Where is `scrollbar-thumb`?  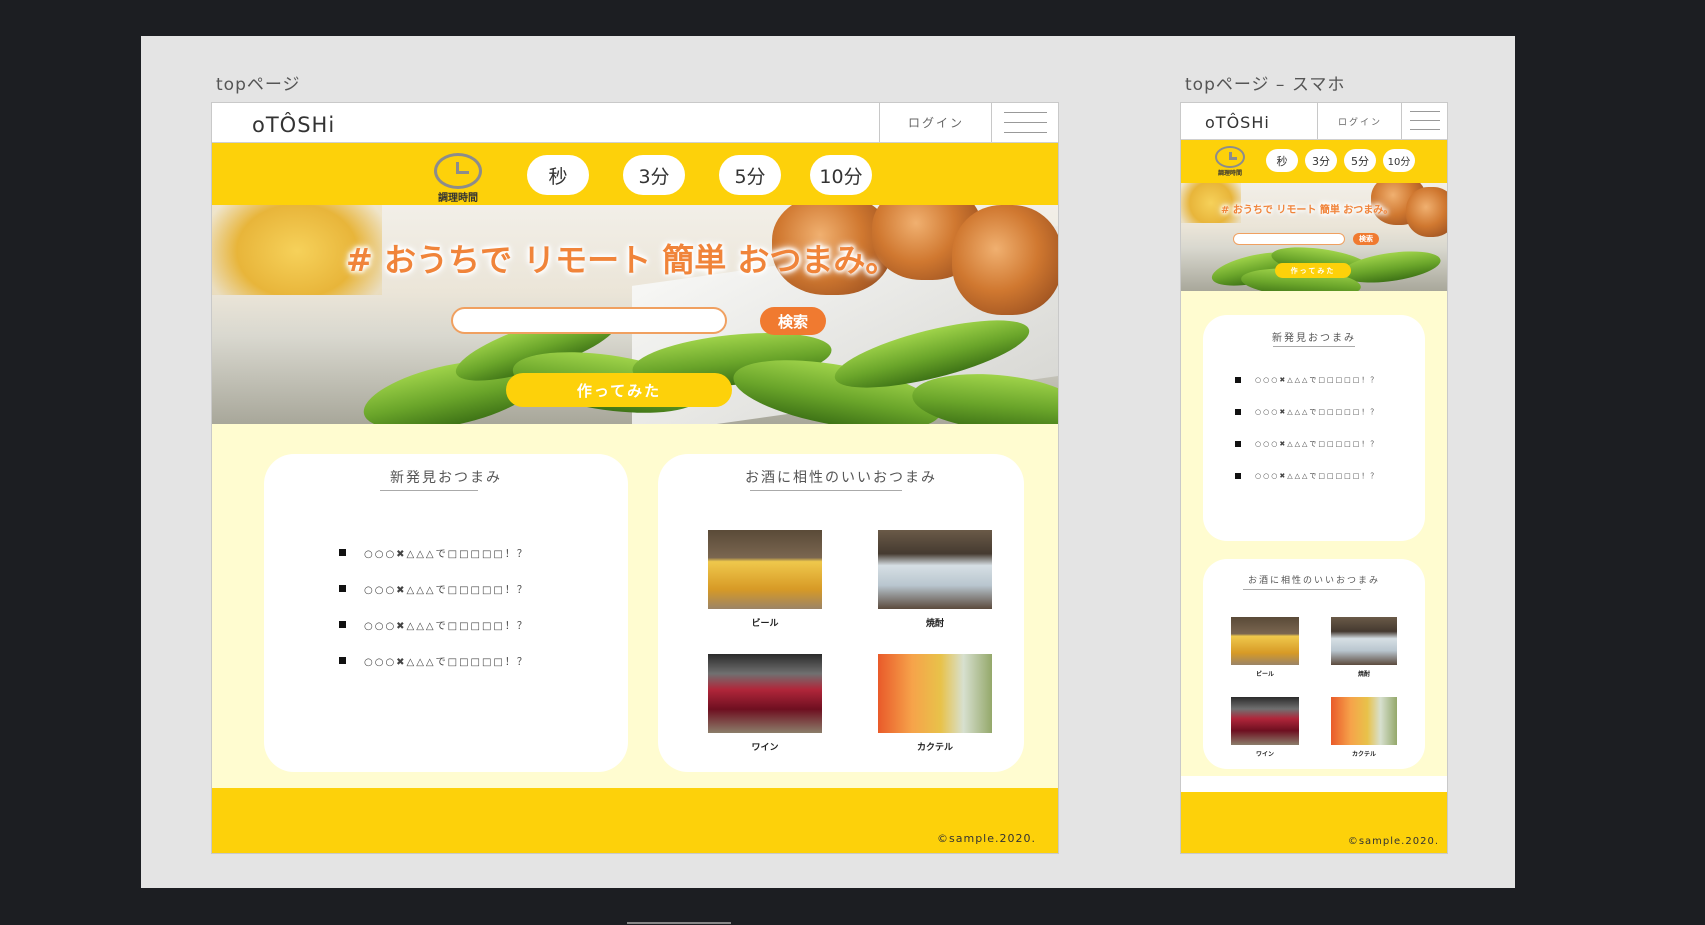 scrollbar-thumb is located at coordinates (679, 923).